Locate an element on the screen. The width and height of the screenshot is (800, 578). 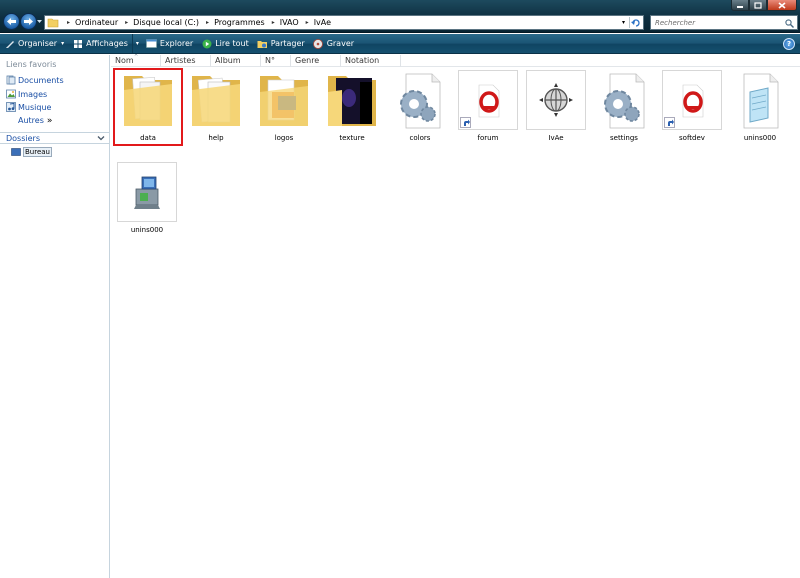
affichages-dropdown-button: ▾ is located at coordinates (137, 43).